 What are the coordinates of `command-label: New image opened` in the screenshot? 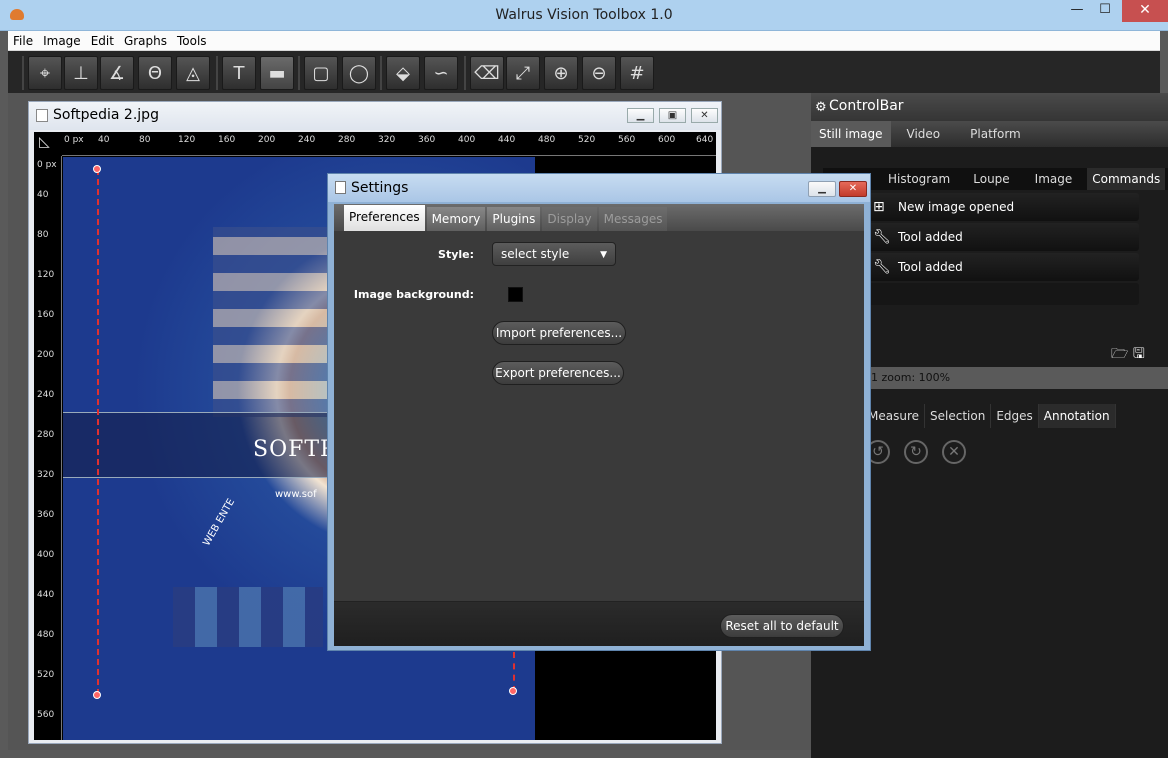 It's located at (956, 207).